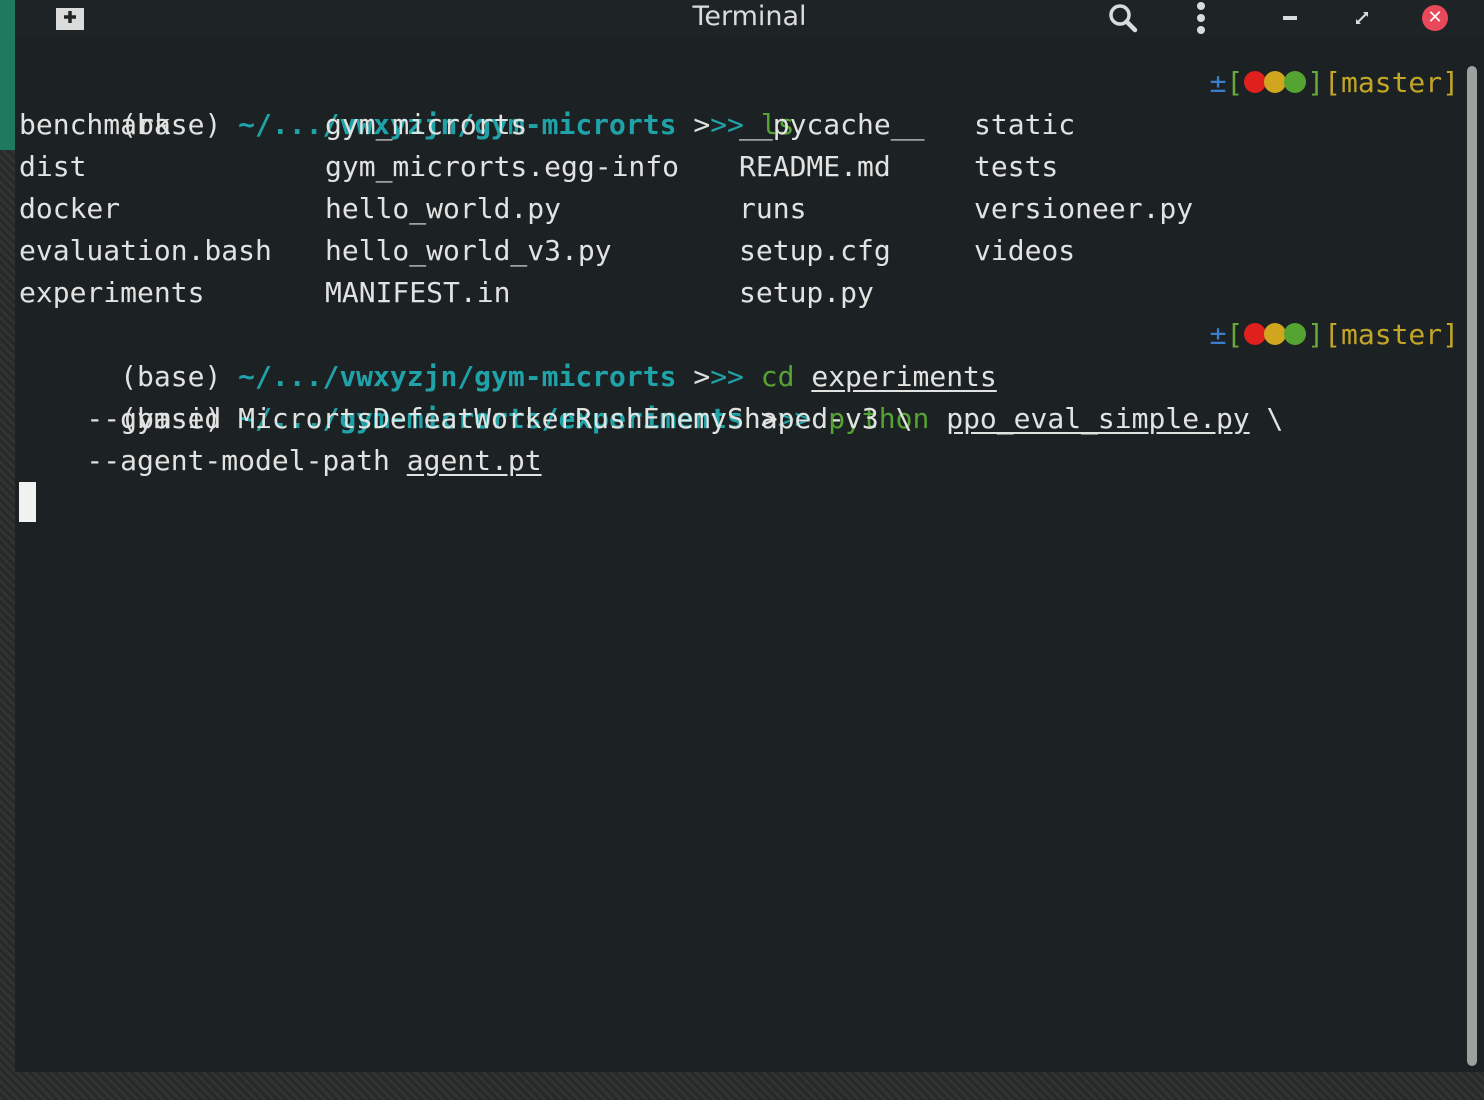 The height and width of the screenshot is (1100, 1484). I want to click on close-icon: ✕, so click(1435, 18).